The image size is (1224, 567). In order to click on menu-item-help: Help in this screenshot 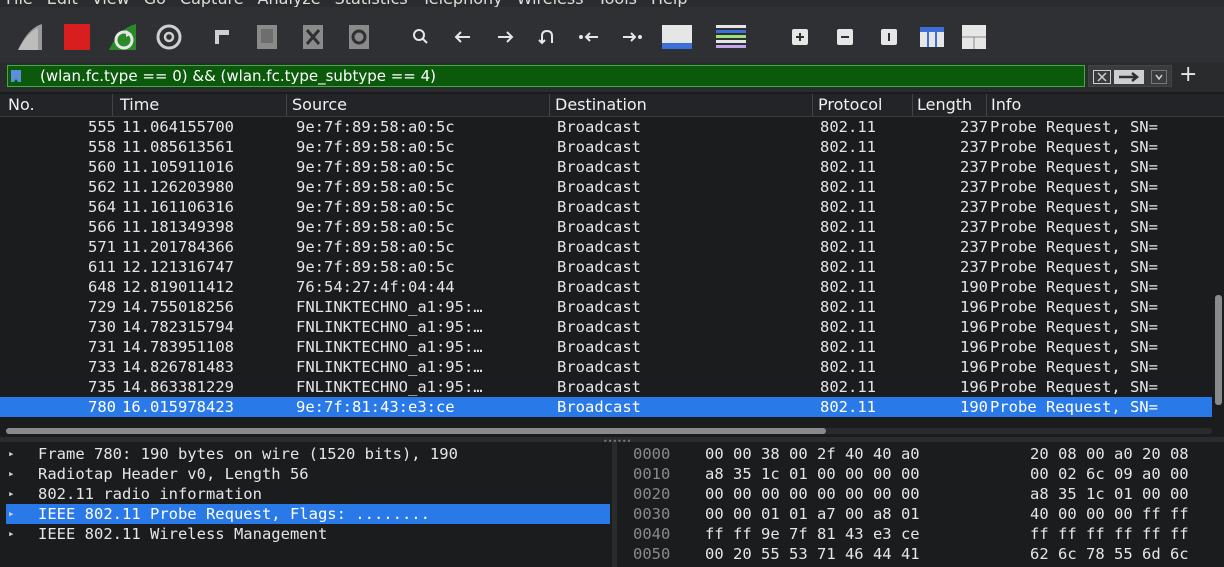, I will do `click(669, 3)`.